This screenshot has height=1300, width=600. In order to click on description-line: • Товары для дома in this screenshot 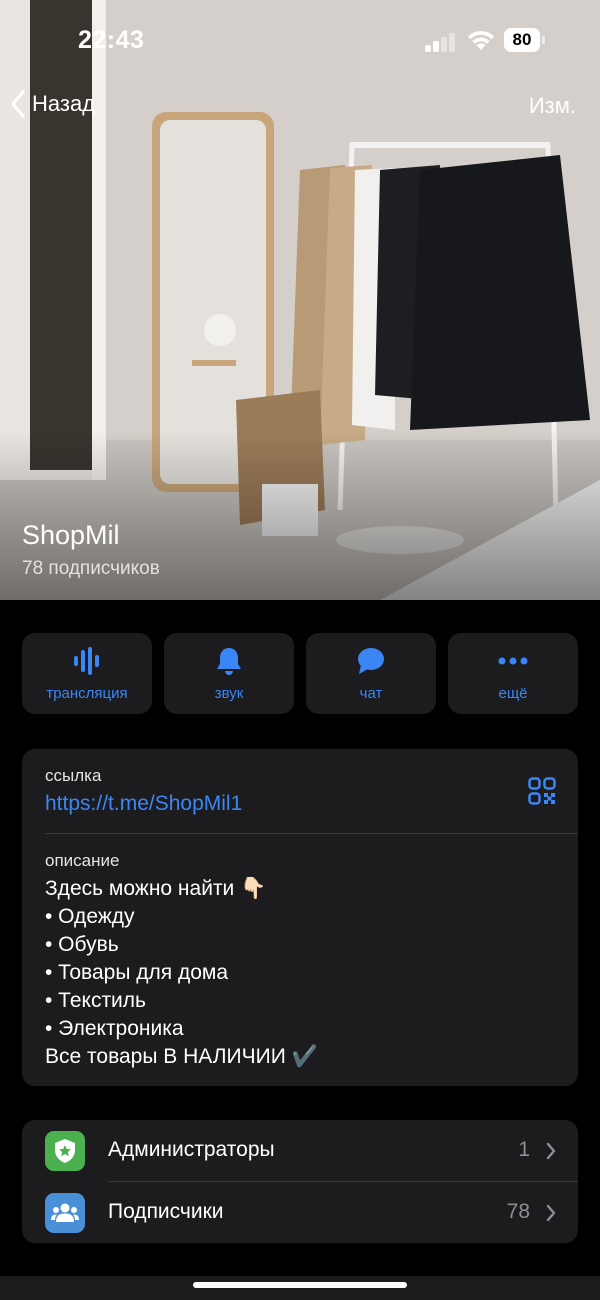, I will do `click(137, 972)`.